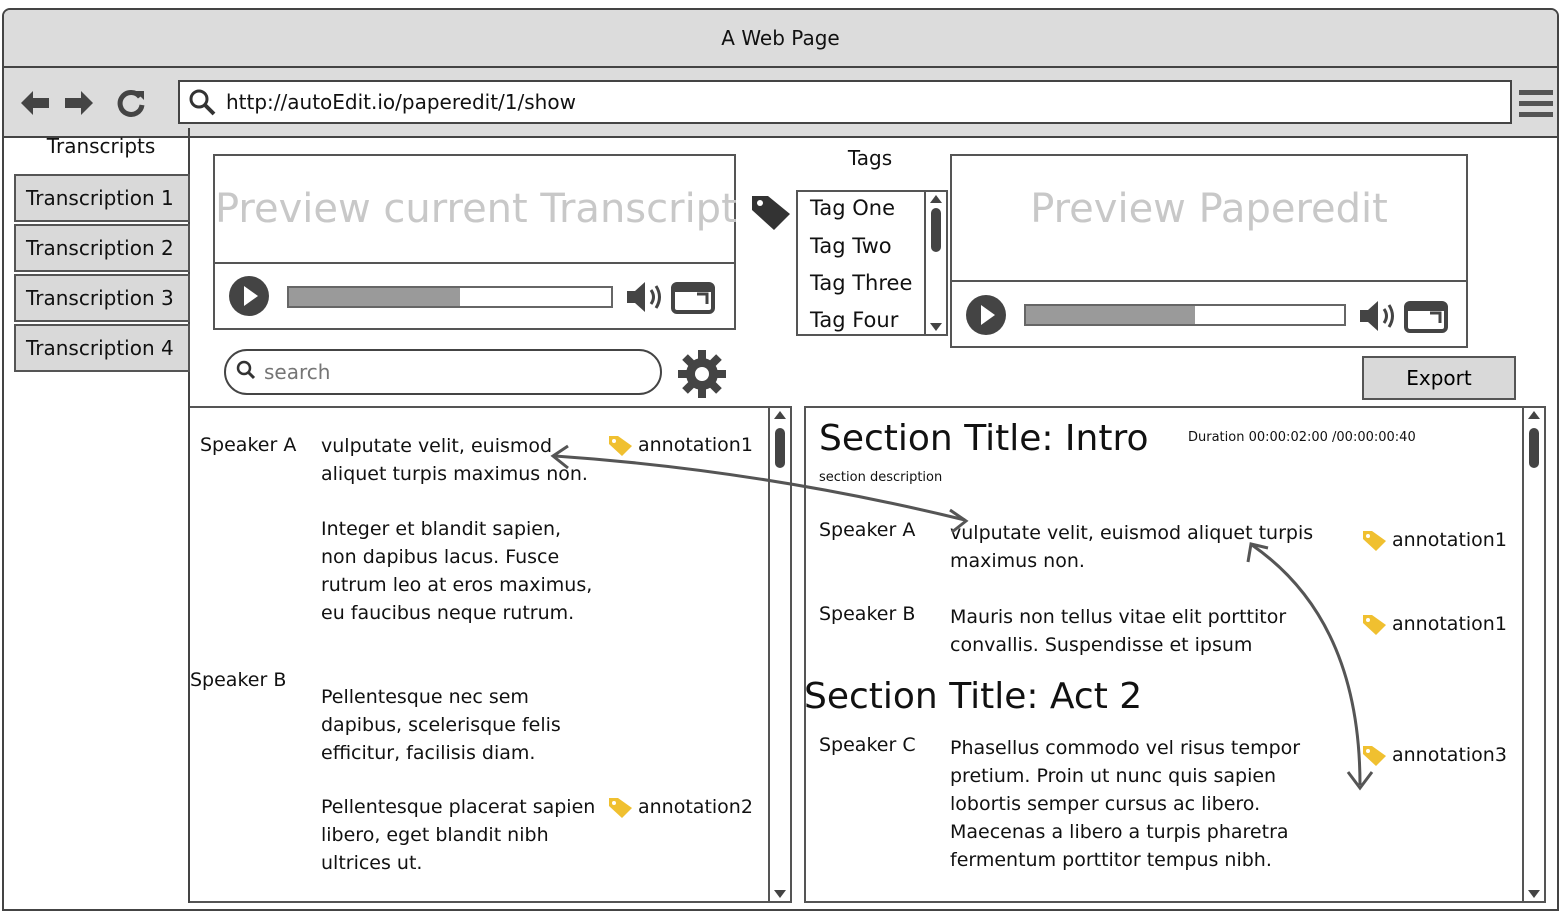 The height and width of the screenshot is (911, 1561). I want to click on browser-navbar: http://autoEdit.io/paperedit/1/show, so click(780, 103).